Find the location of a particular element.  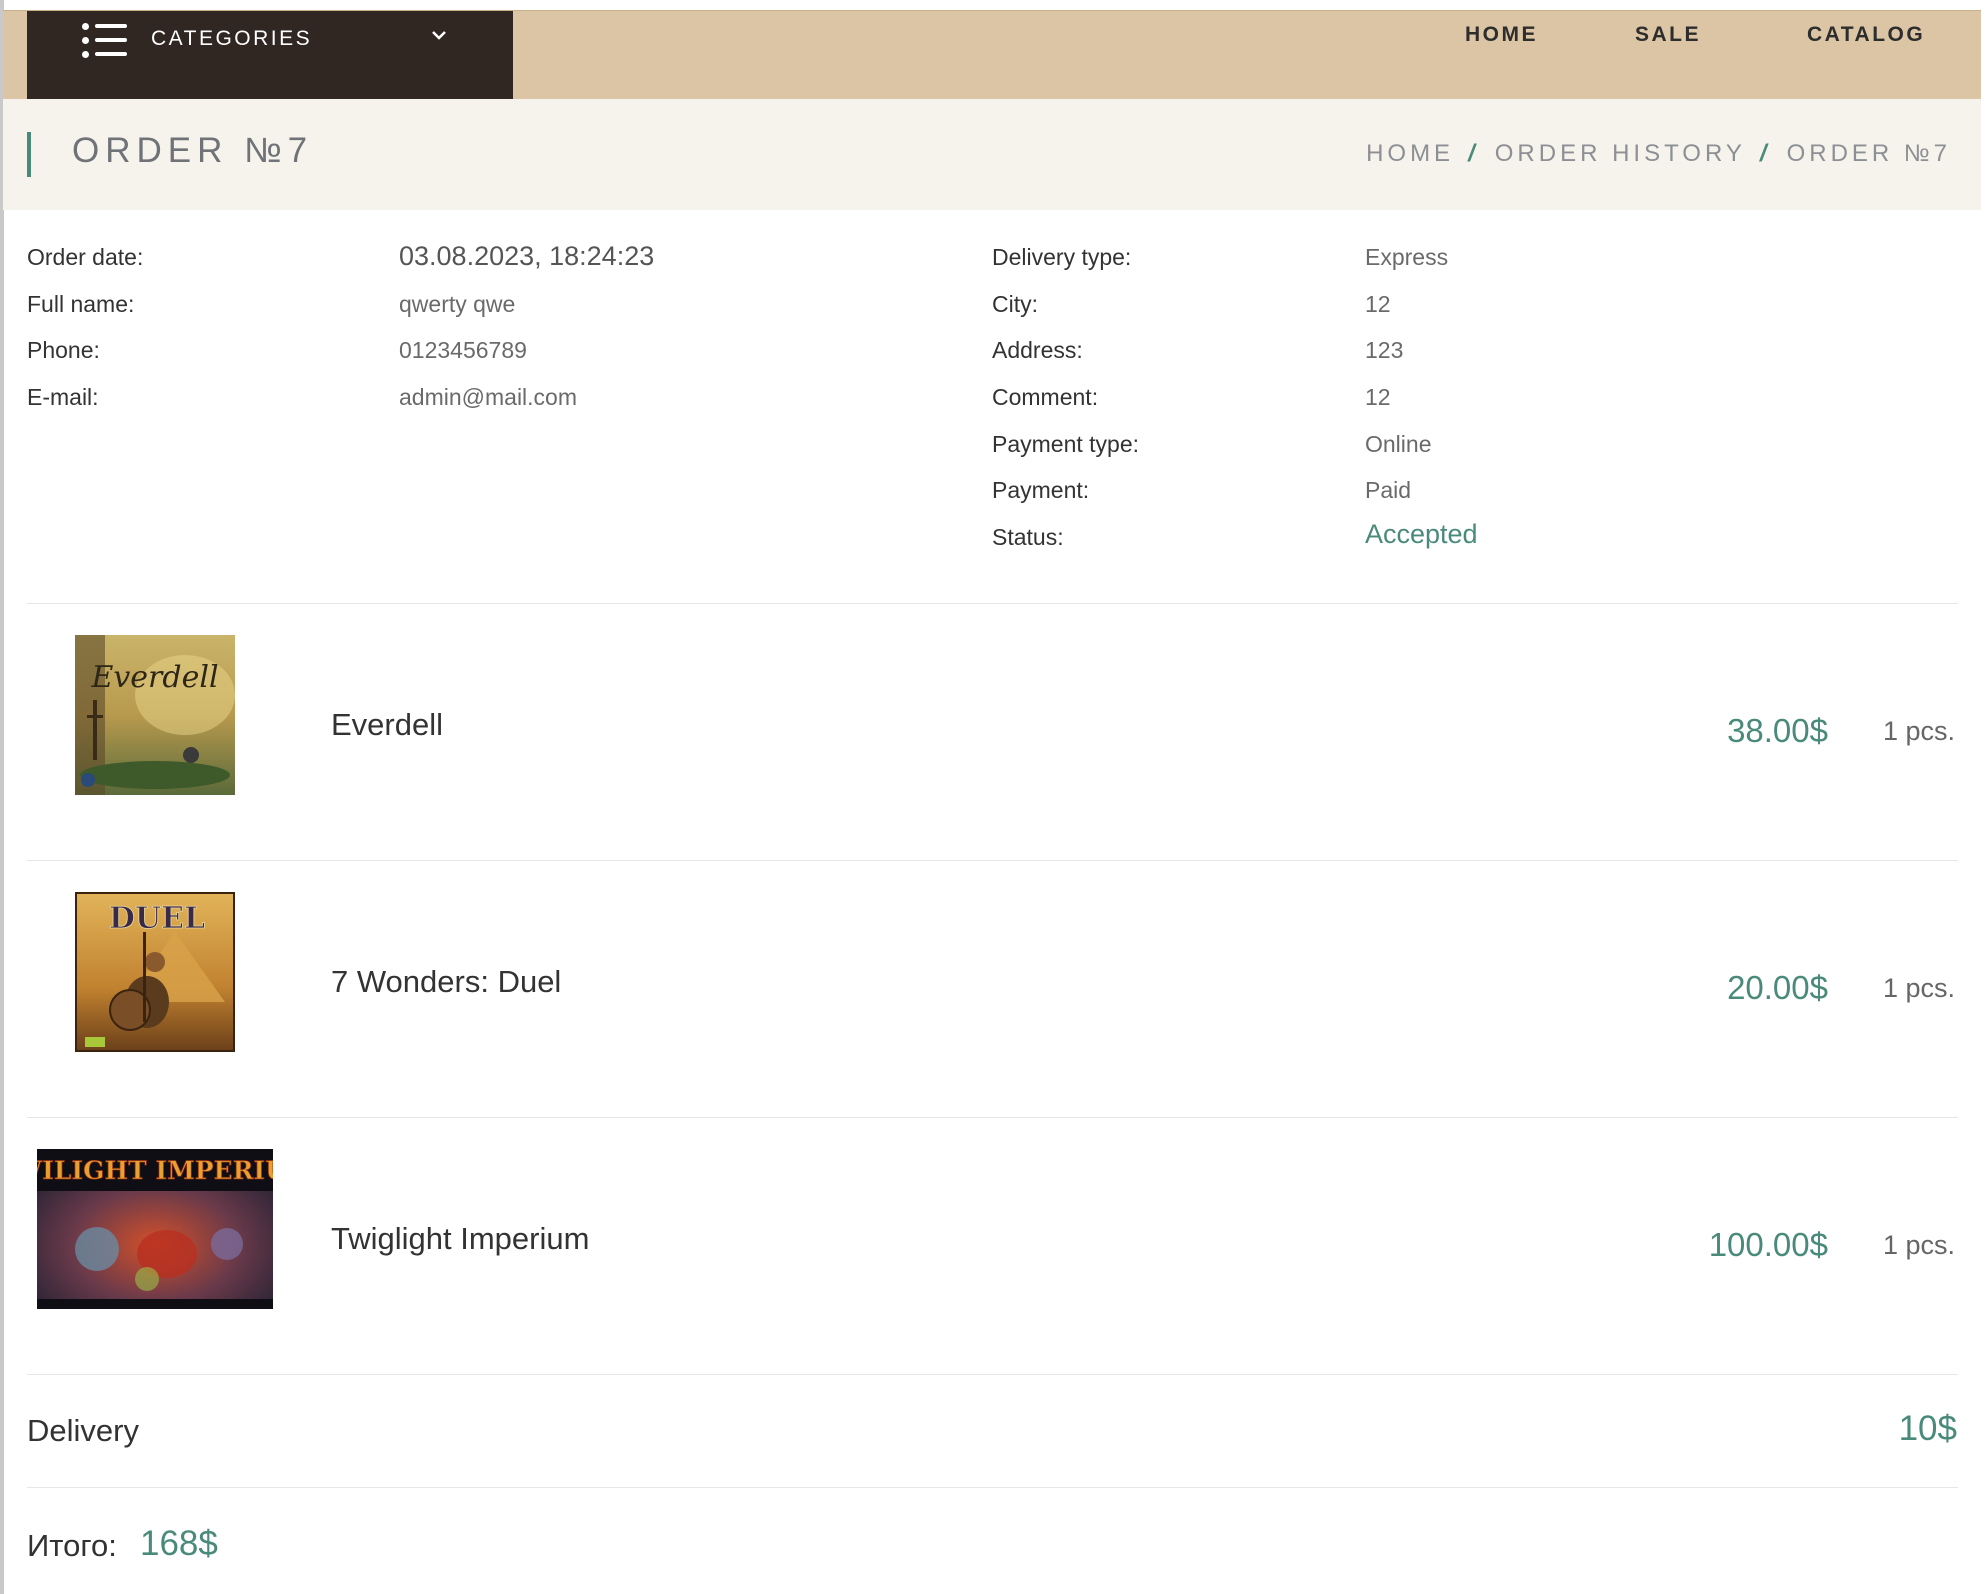

comment-label: Comment: is located at coordinates (1045, 397).